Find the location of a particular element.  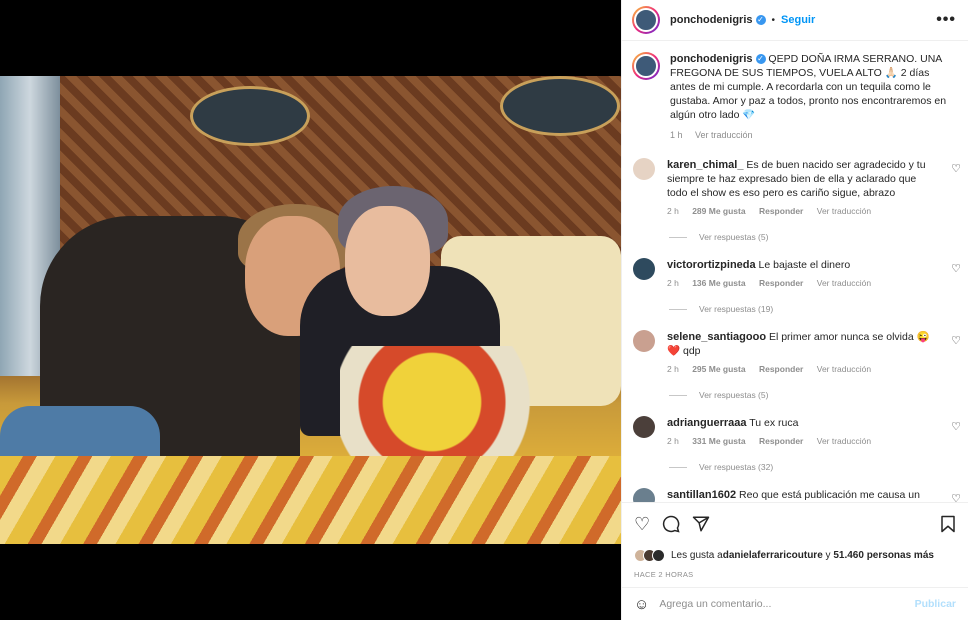

publish-button: Publicar is located at coordinates (935, 604).